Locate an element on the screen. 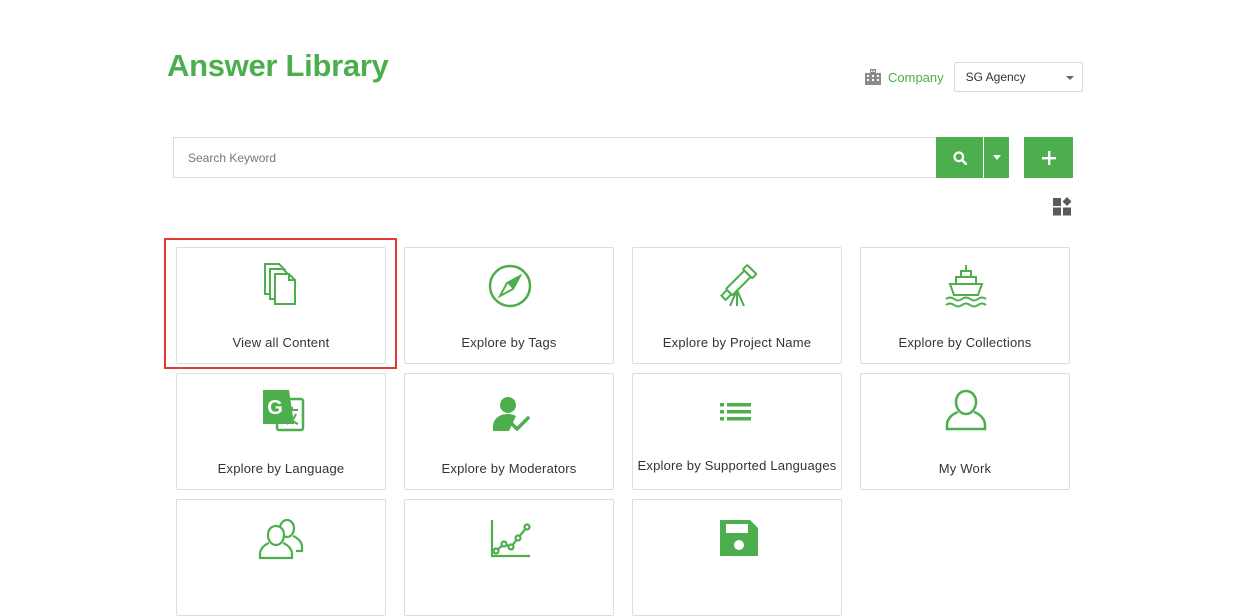  page-title: Answer Library is located at coordinates (278, 65).